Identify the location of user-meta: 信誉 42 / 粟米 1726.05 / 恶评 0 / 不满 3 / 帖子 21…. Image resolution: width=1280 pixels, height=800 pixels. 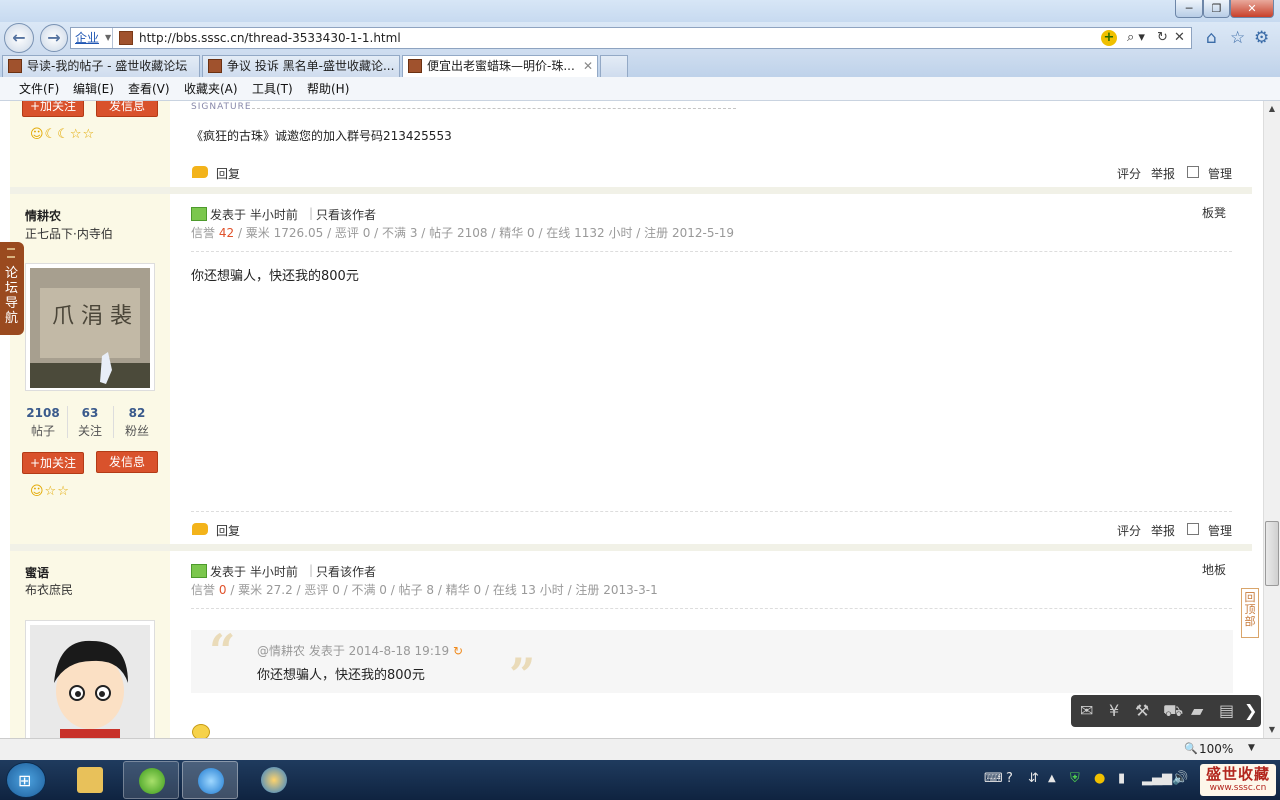
(463, 233).